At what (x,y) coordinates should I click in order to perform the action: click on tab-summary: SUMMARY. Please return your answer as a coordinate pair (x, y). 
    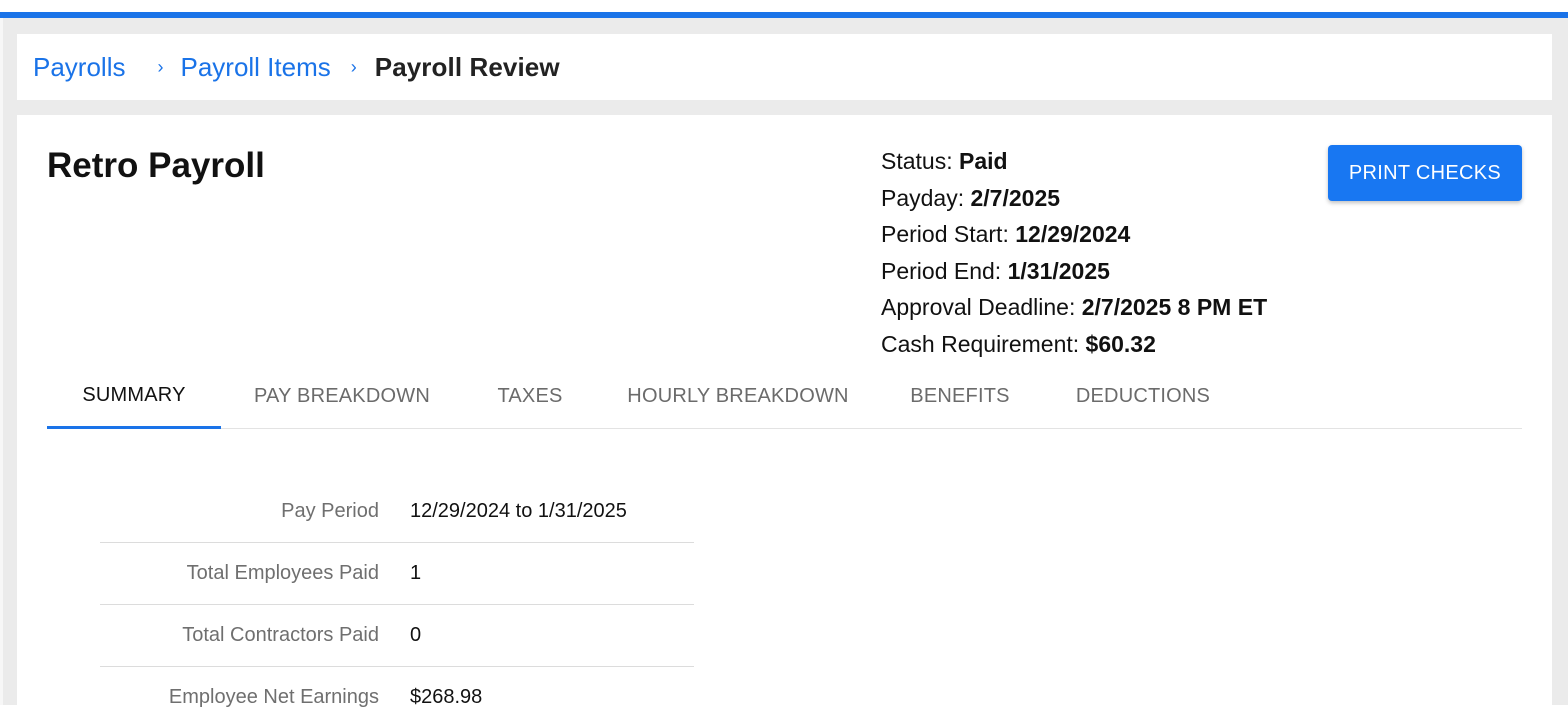
    Looking at the image, I should click on (134, 397).